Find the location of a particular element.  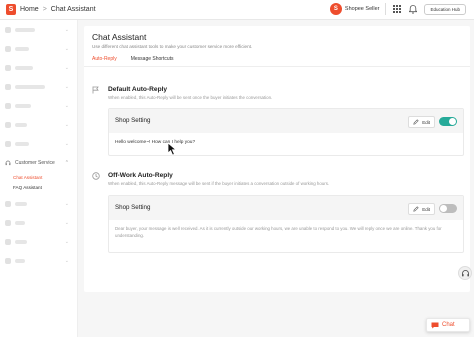

mouse-pointer-icon is located at coordinates (172, 149).